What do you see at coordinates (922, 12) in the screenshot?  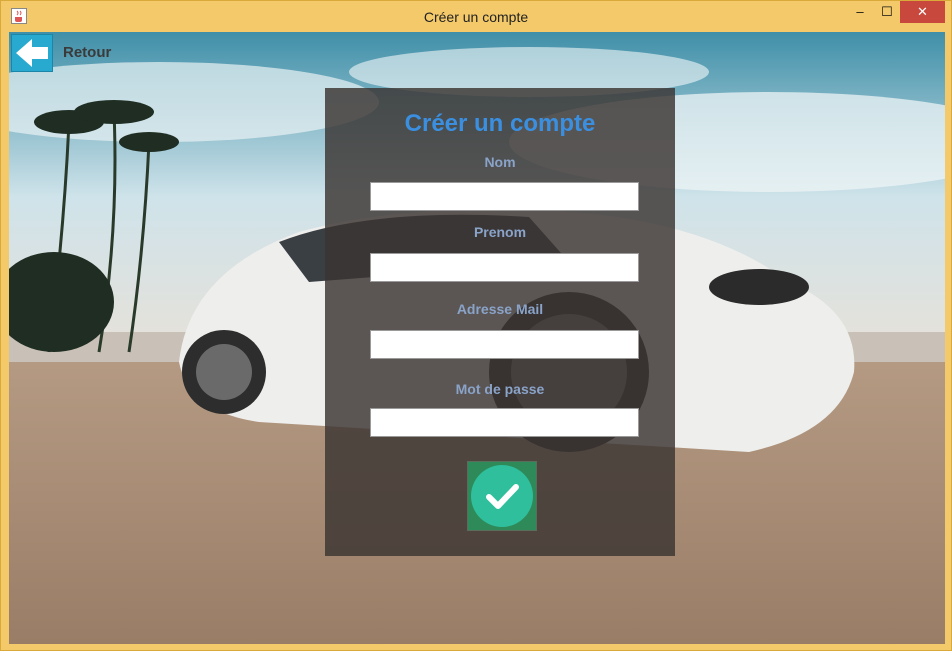 I see `close-button: ✕` at bounding box center [922, 12].